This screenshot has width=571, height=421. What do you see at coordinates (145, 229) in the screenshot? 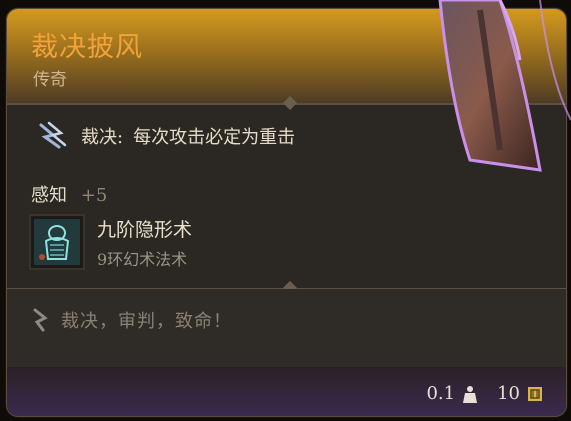
I see `spell-name: 九阶隐形术` at bounding box center [145, 229].